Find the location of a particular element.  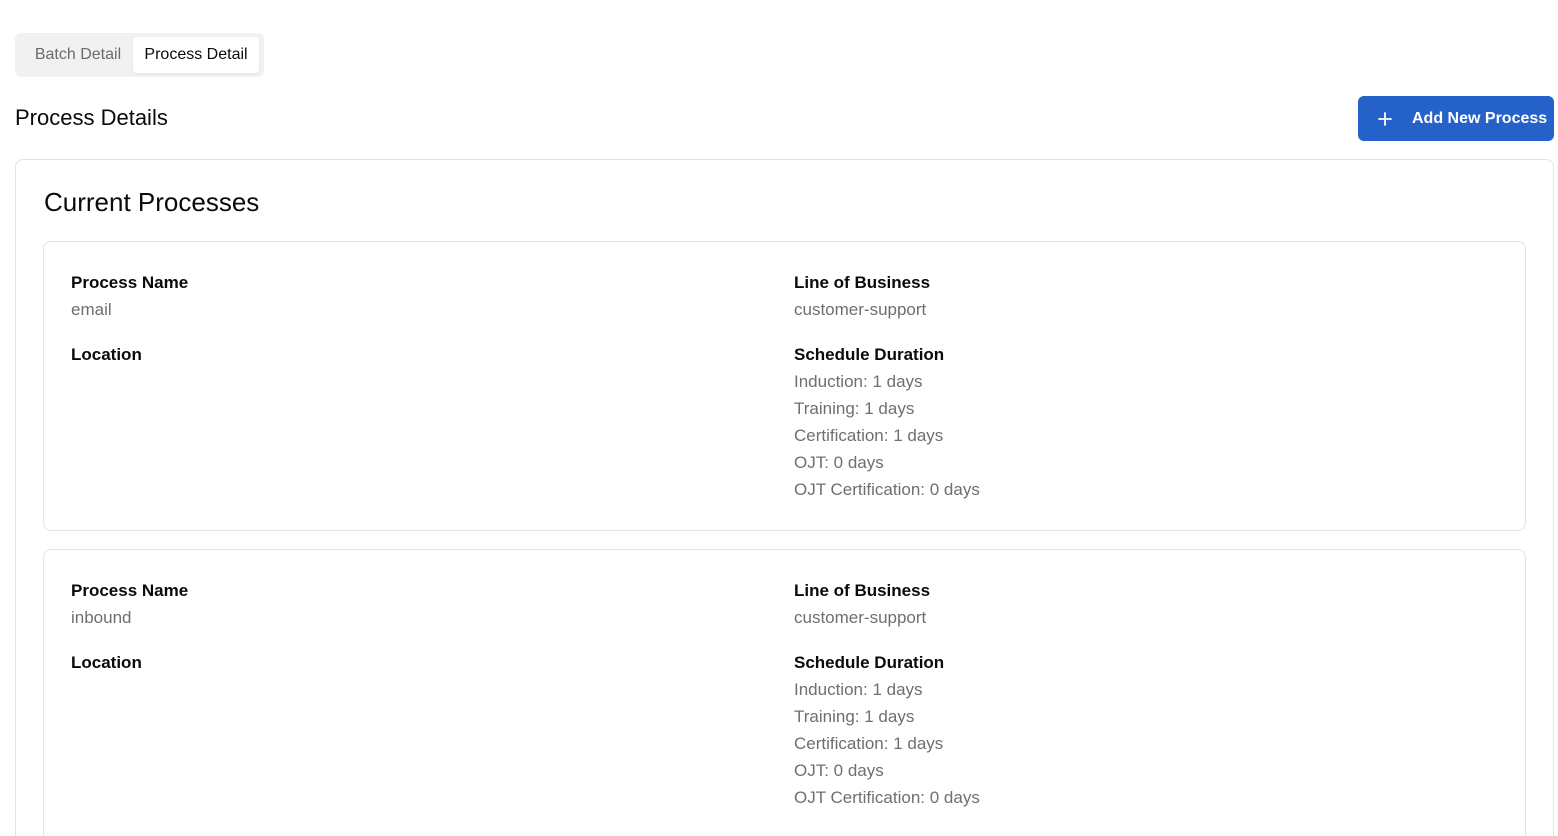

tab-list: Batch Detail Process Detail is located at coordinates (139, 55).